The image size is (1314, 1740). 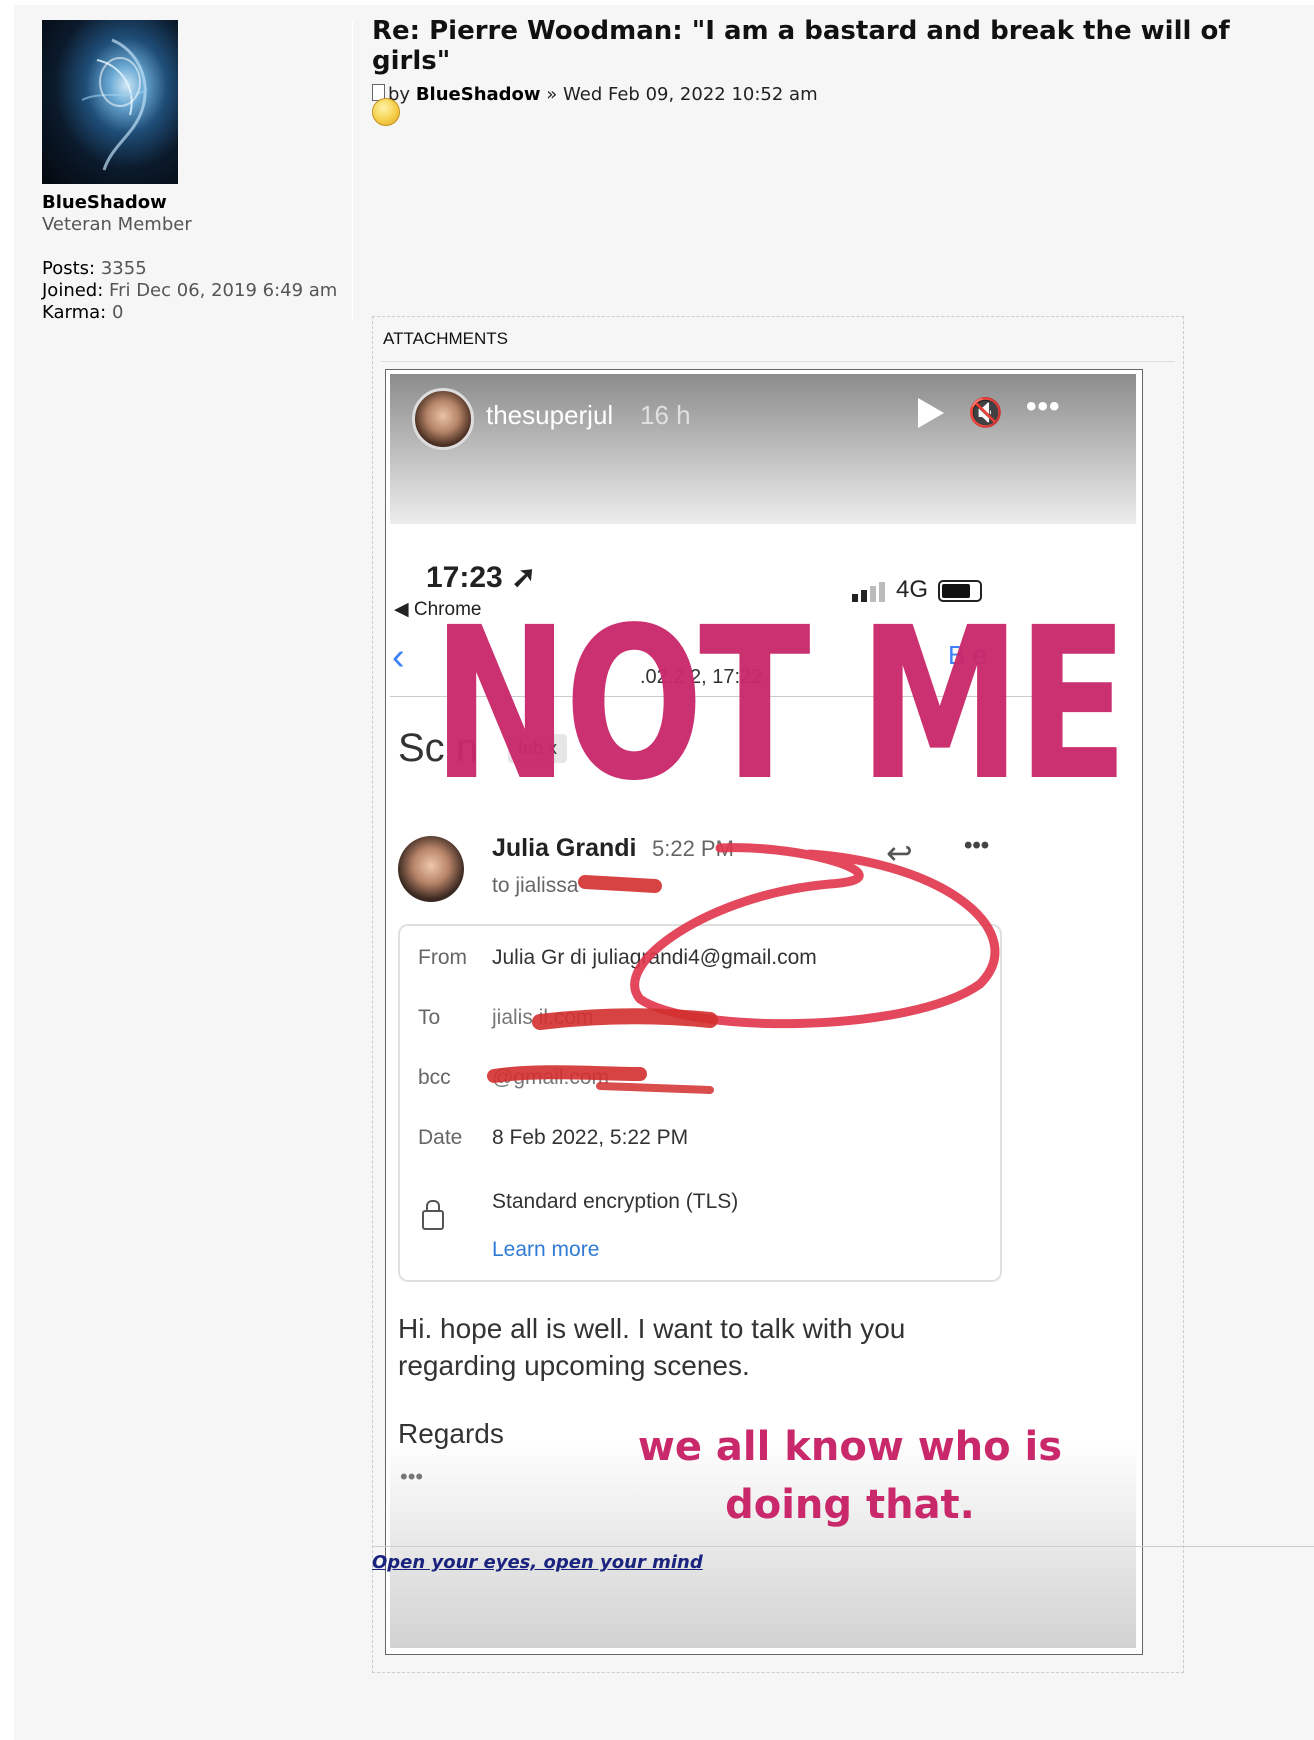 I want to click on karma-label: Karma:, so click(x=74, y=312).